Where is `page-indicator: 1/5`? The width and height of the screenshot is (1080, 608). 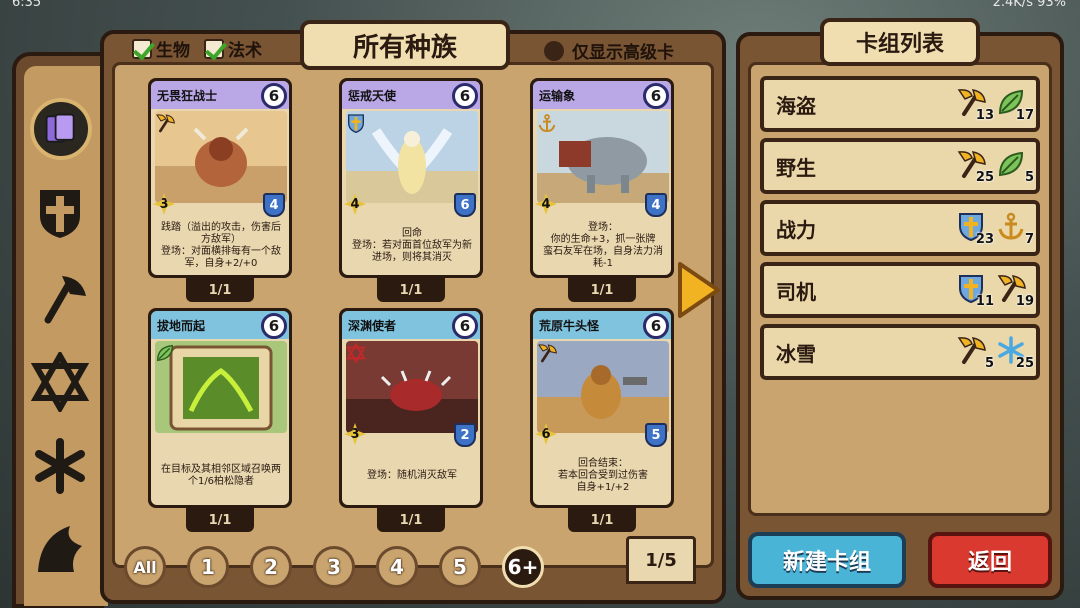 page-indicator: 1/5 is located at coordinates (661, 560).